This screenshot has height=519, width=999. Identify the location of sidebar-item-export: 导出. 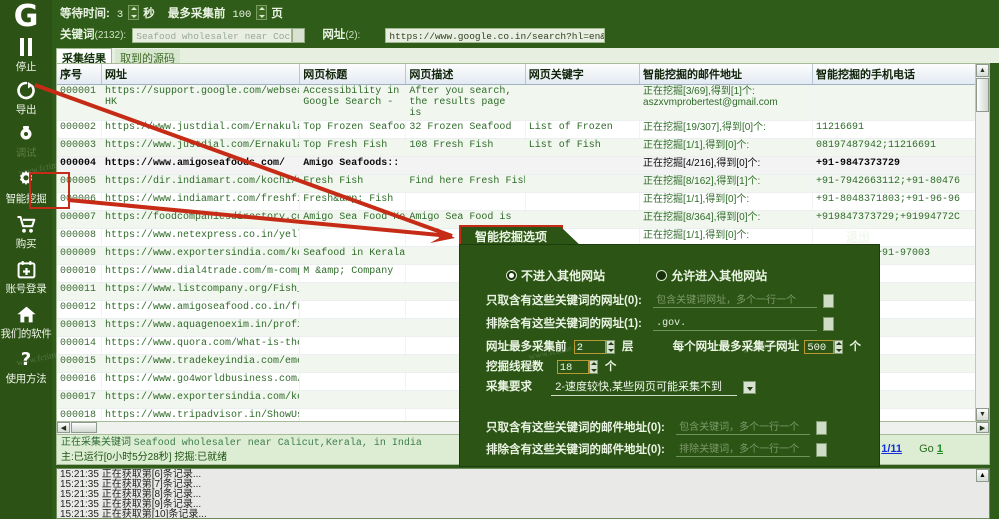
(26, 98).